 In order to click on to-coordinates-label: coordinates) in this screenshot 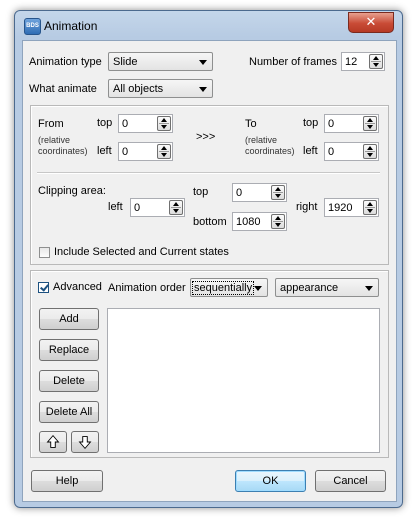, I will do `click(270, 151)`.